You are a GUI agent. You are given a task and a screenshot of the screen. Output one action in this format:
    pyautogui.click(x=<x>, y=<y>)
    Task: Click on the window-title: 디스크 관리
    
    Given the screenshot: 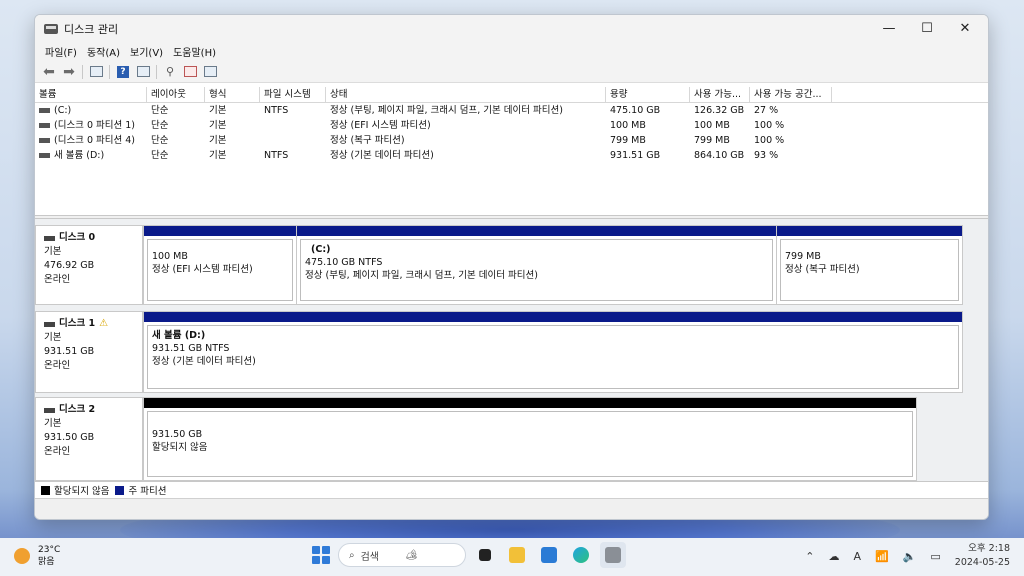 What is the action you would take?
    pyautogui.click(x=91, y=29)
    